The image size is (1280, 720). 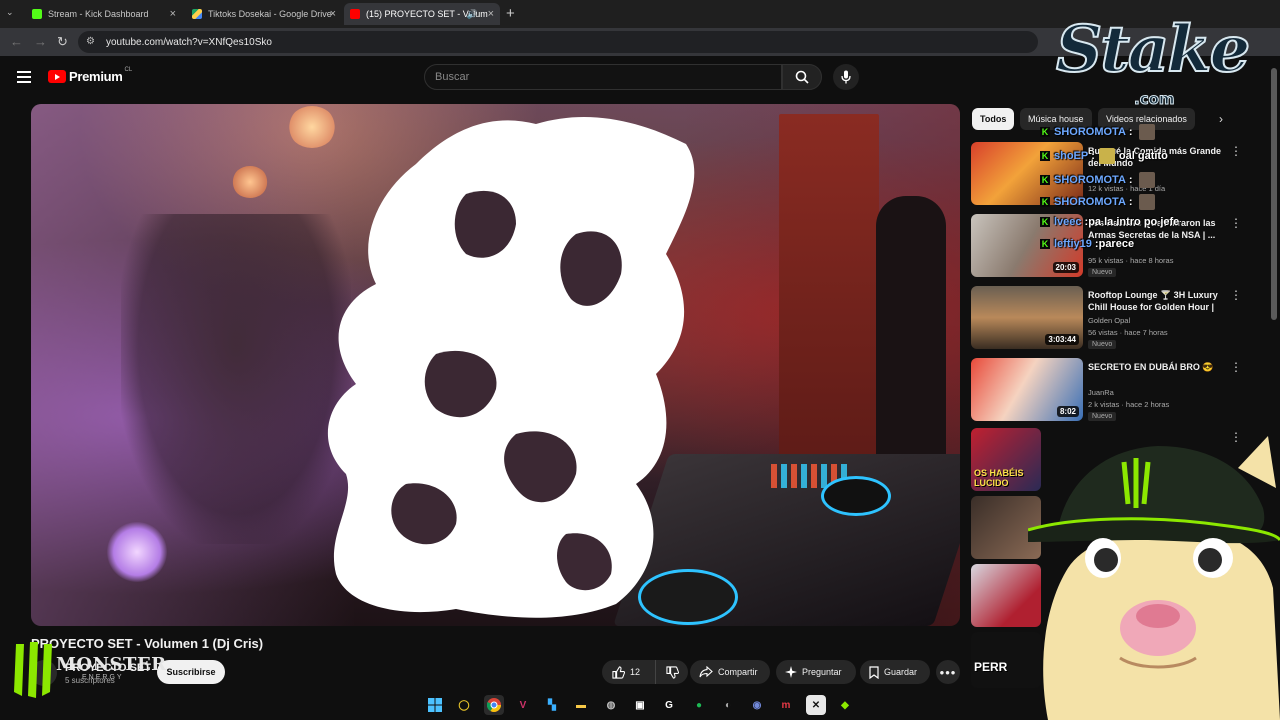 What do you see at coordinates (189, 42) in the screenshot?
I see `url-text: youtube.com/watch?v=XNfQes10Sko` at bounding box center [189, 42].